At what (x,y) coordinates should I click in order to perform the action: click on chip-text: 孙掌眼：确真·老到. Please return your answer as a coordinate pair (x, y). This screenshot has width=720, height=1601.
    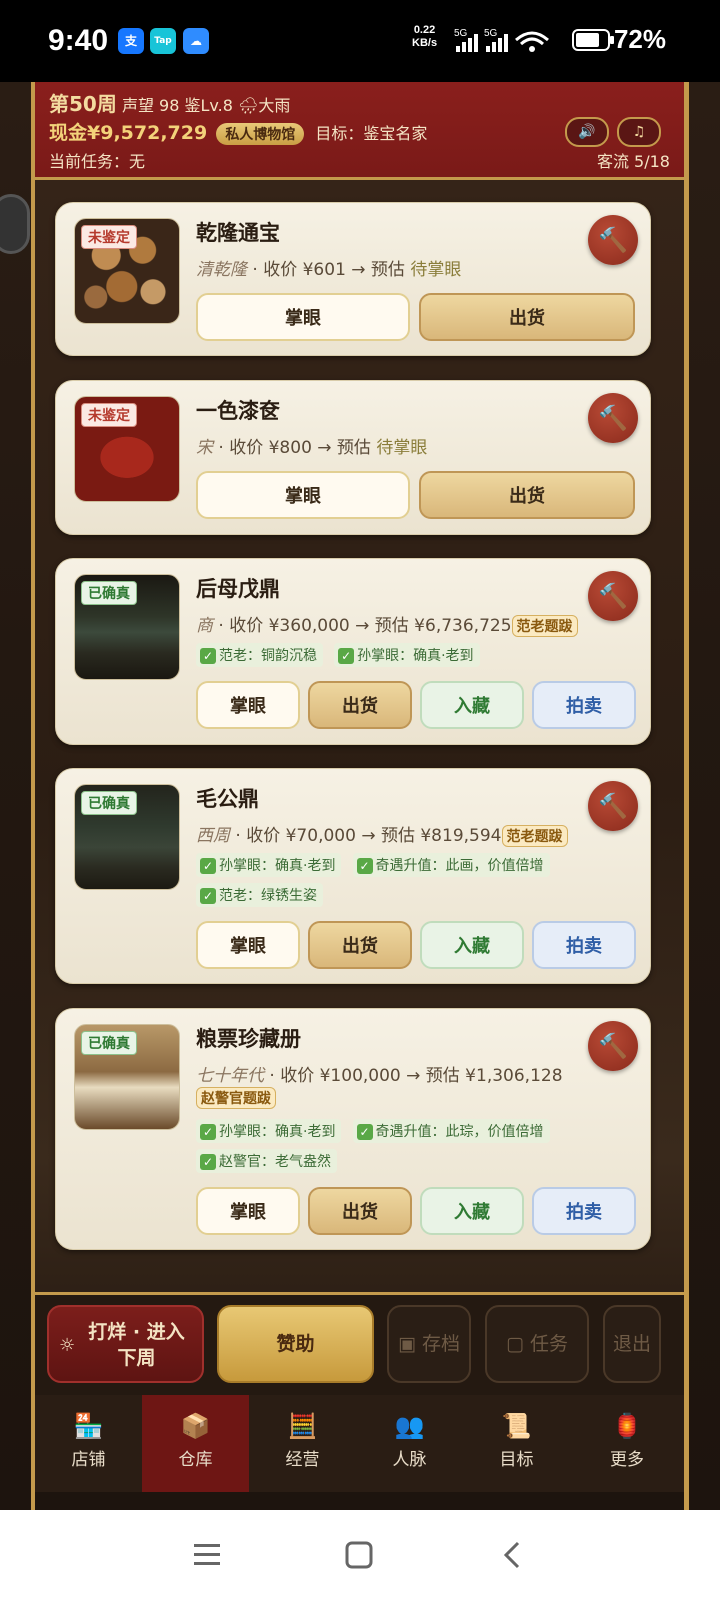
    Looking at the image, I should click on (415, 656).